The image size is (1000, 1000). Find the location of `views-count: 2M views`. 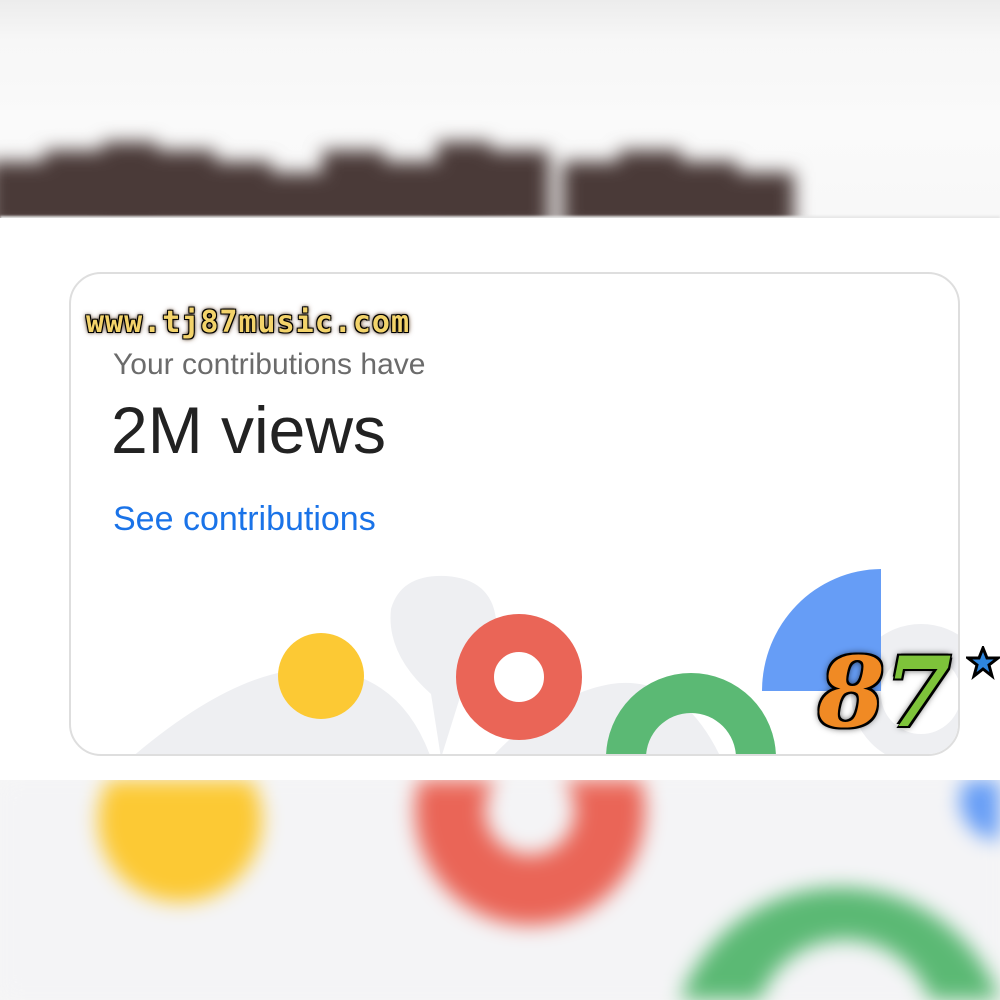

views-count: 2M views is located at coordinates (249, 430).